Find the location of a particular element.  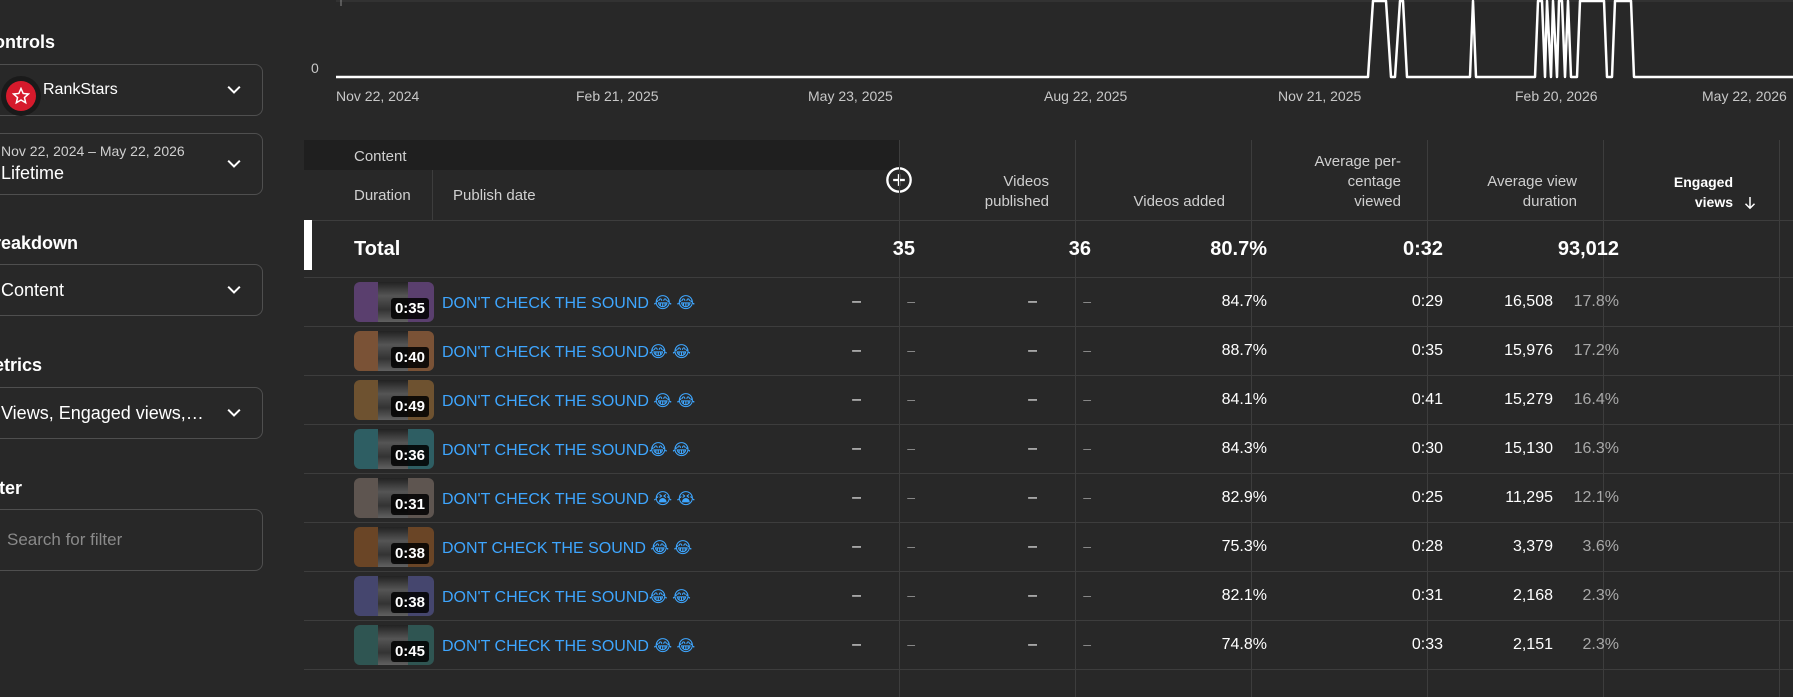

engaged-views-value: 15,130 is located at coordinates (1528, 448).